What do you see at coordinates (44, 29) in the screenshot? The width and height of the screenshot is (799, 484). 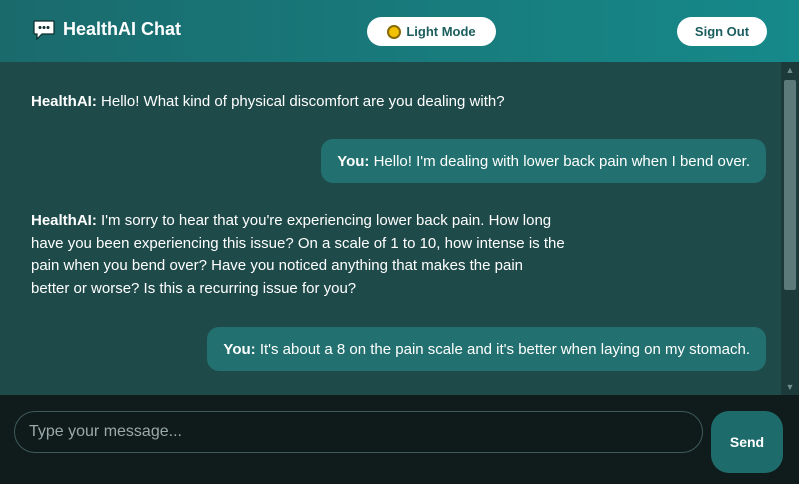 I see `chat-bubble-icon` at bounding box center [44, 29].